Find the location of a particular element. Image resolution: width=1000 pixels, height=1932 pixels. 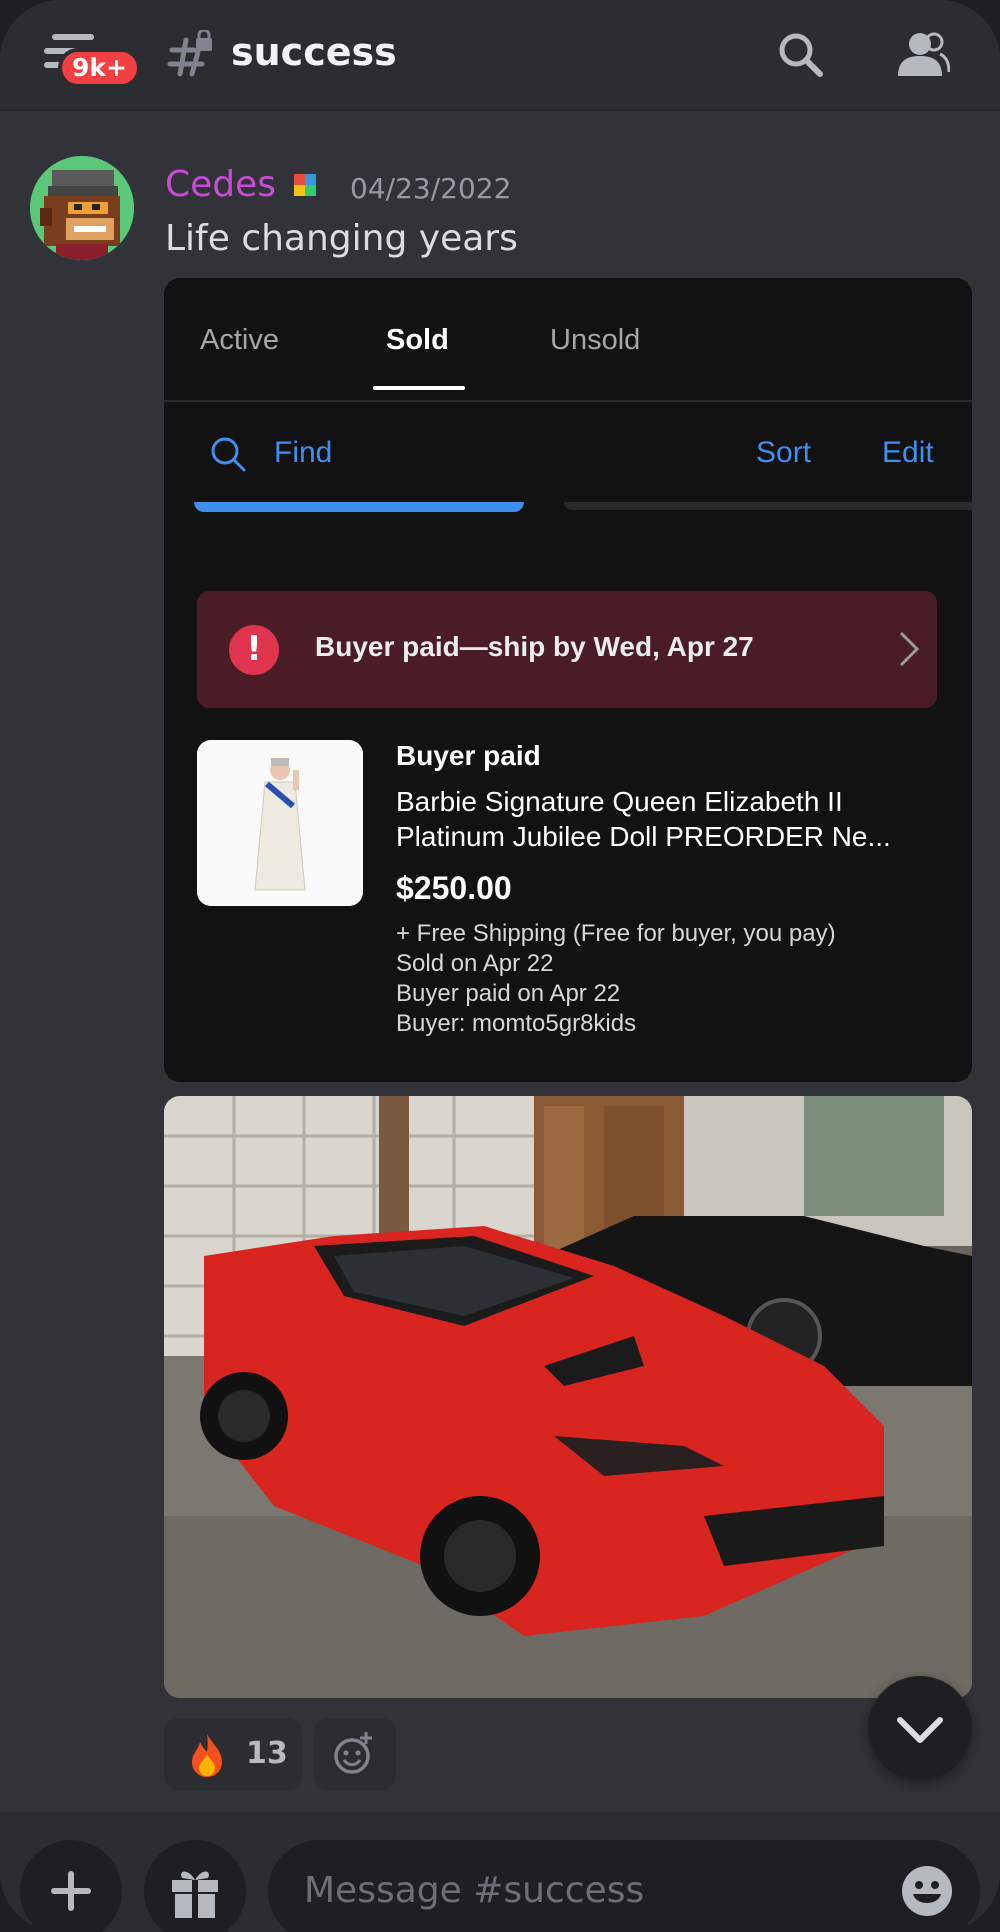

username: Cedes is located at coordinates (220, 184).